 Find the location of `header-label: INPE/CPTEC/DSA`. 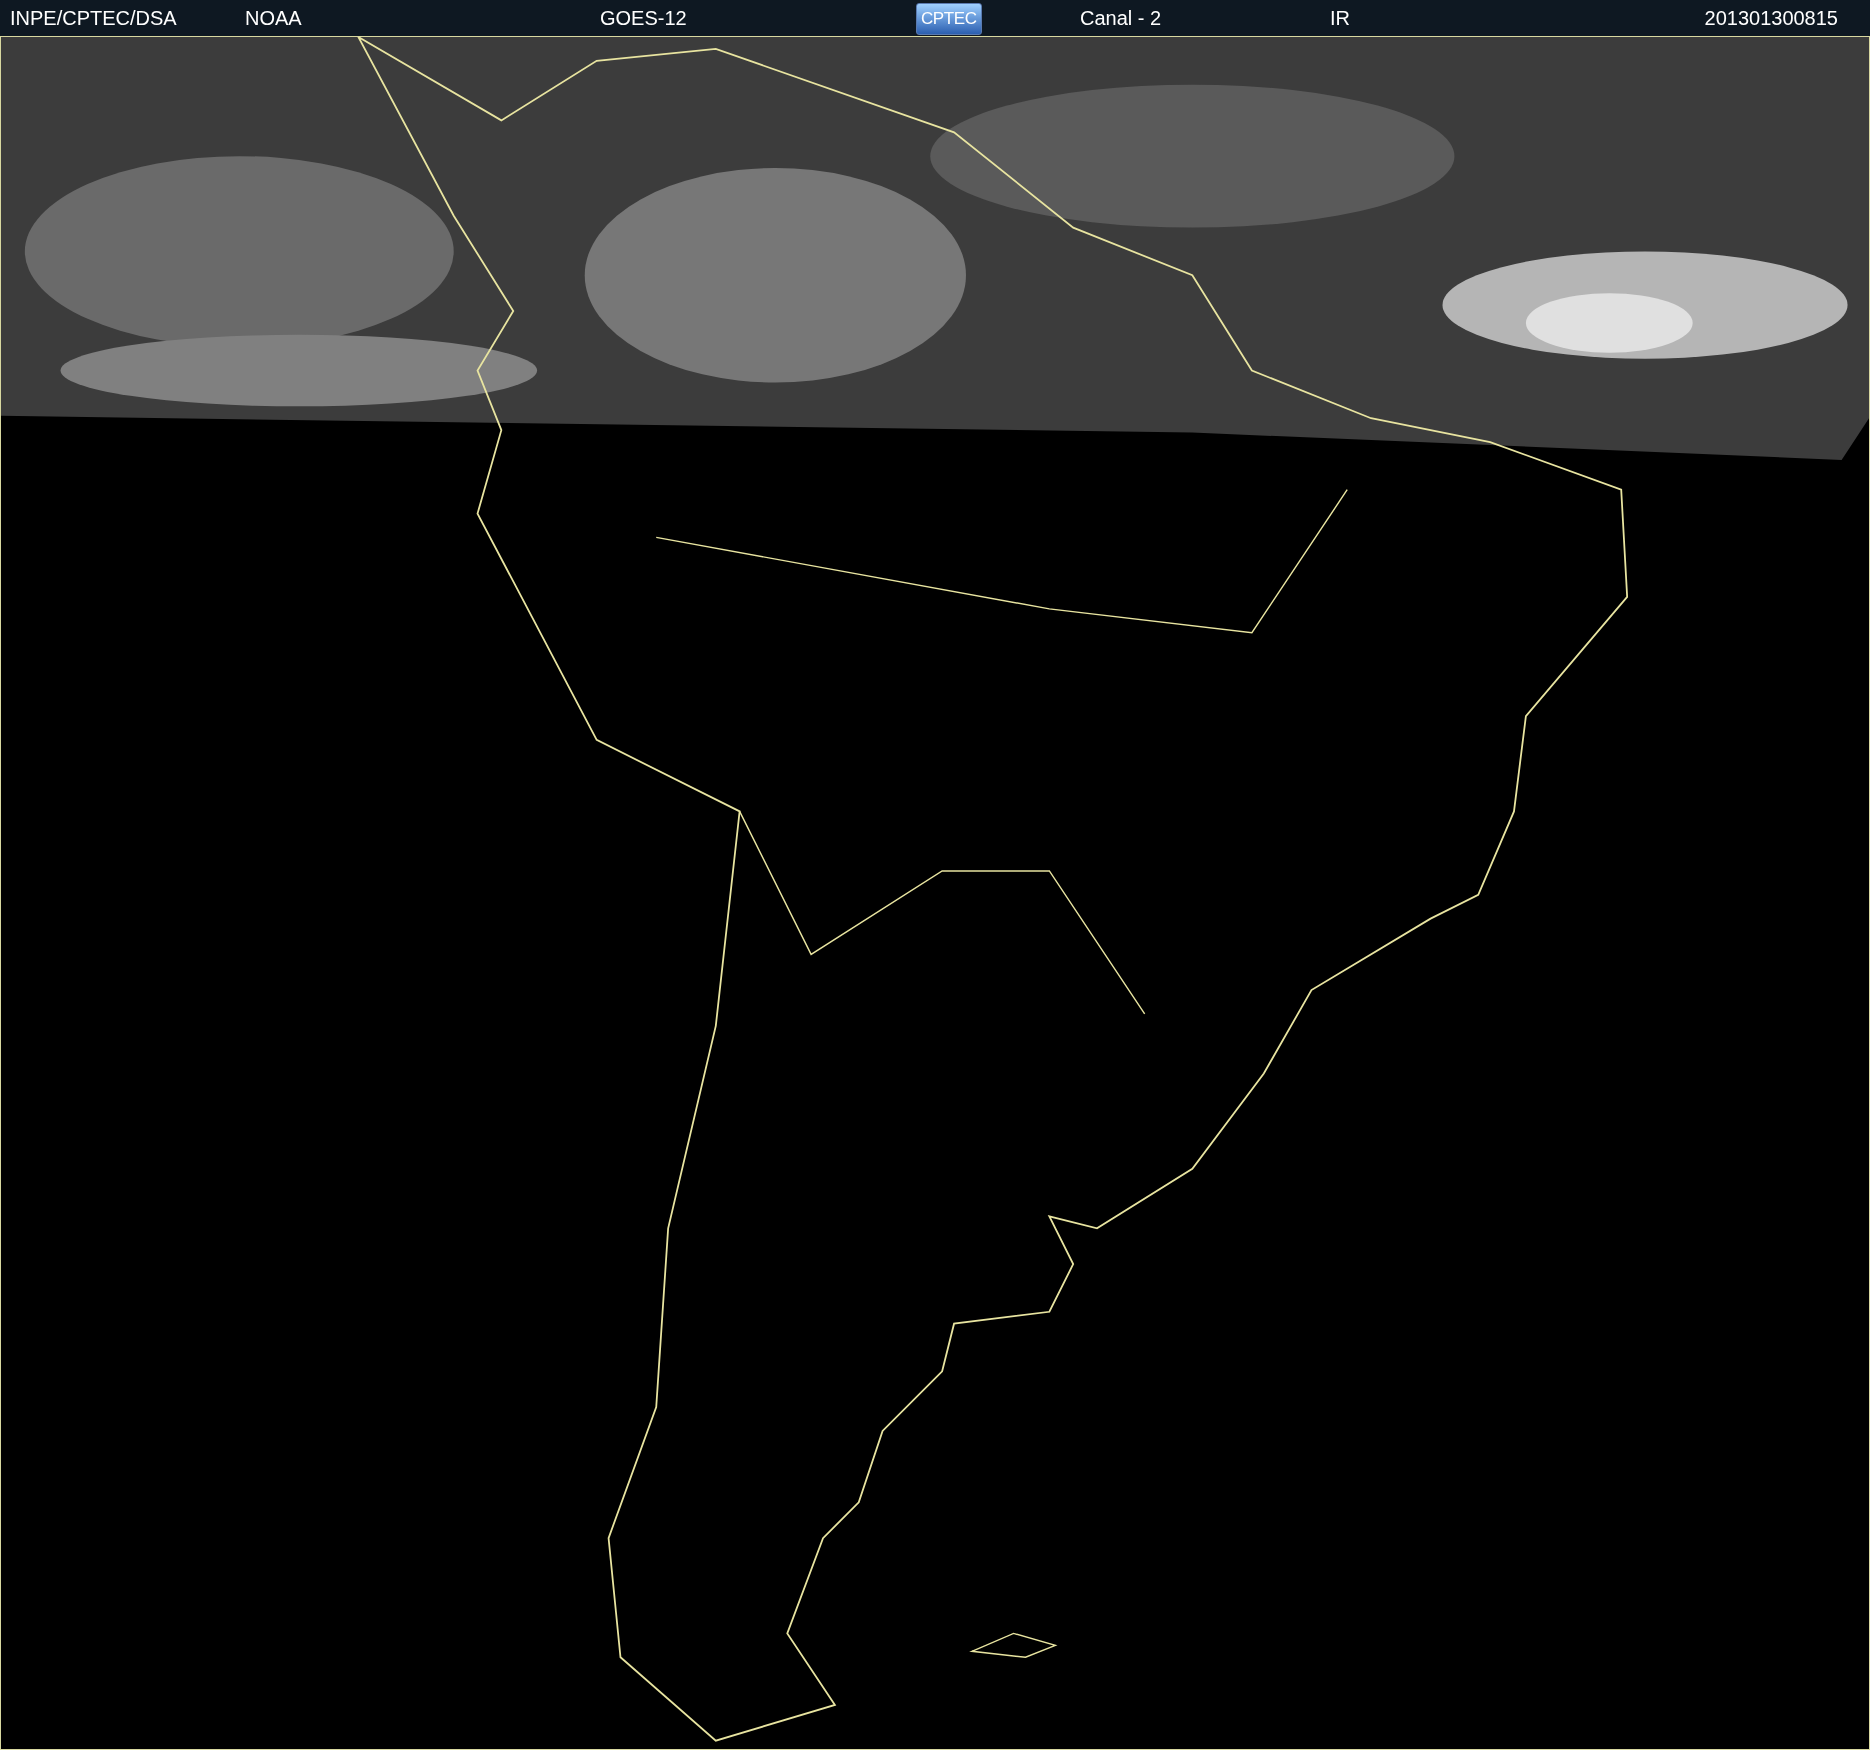

header-label: INPE/CPTEC/DSA is located at coordinates (93, 18).